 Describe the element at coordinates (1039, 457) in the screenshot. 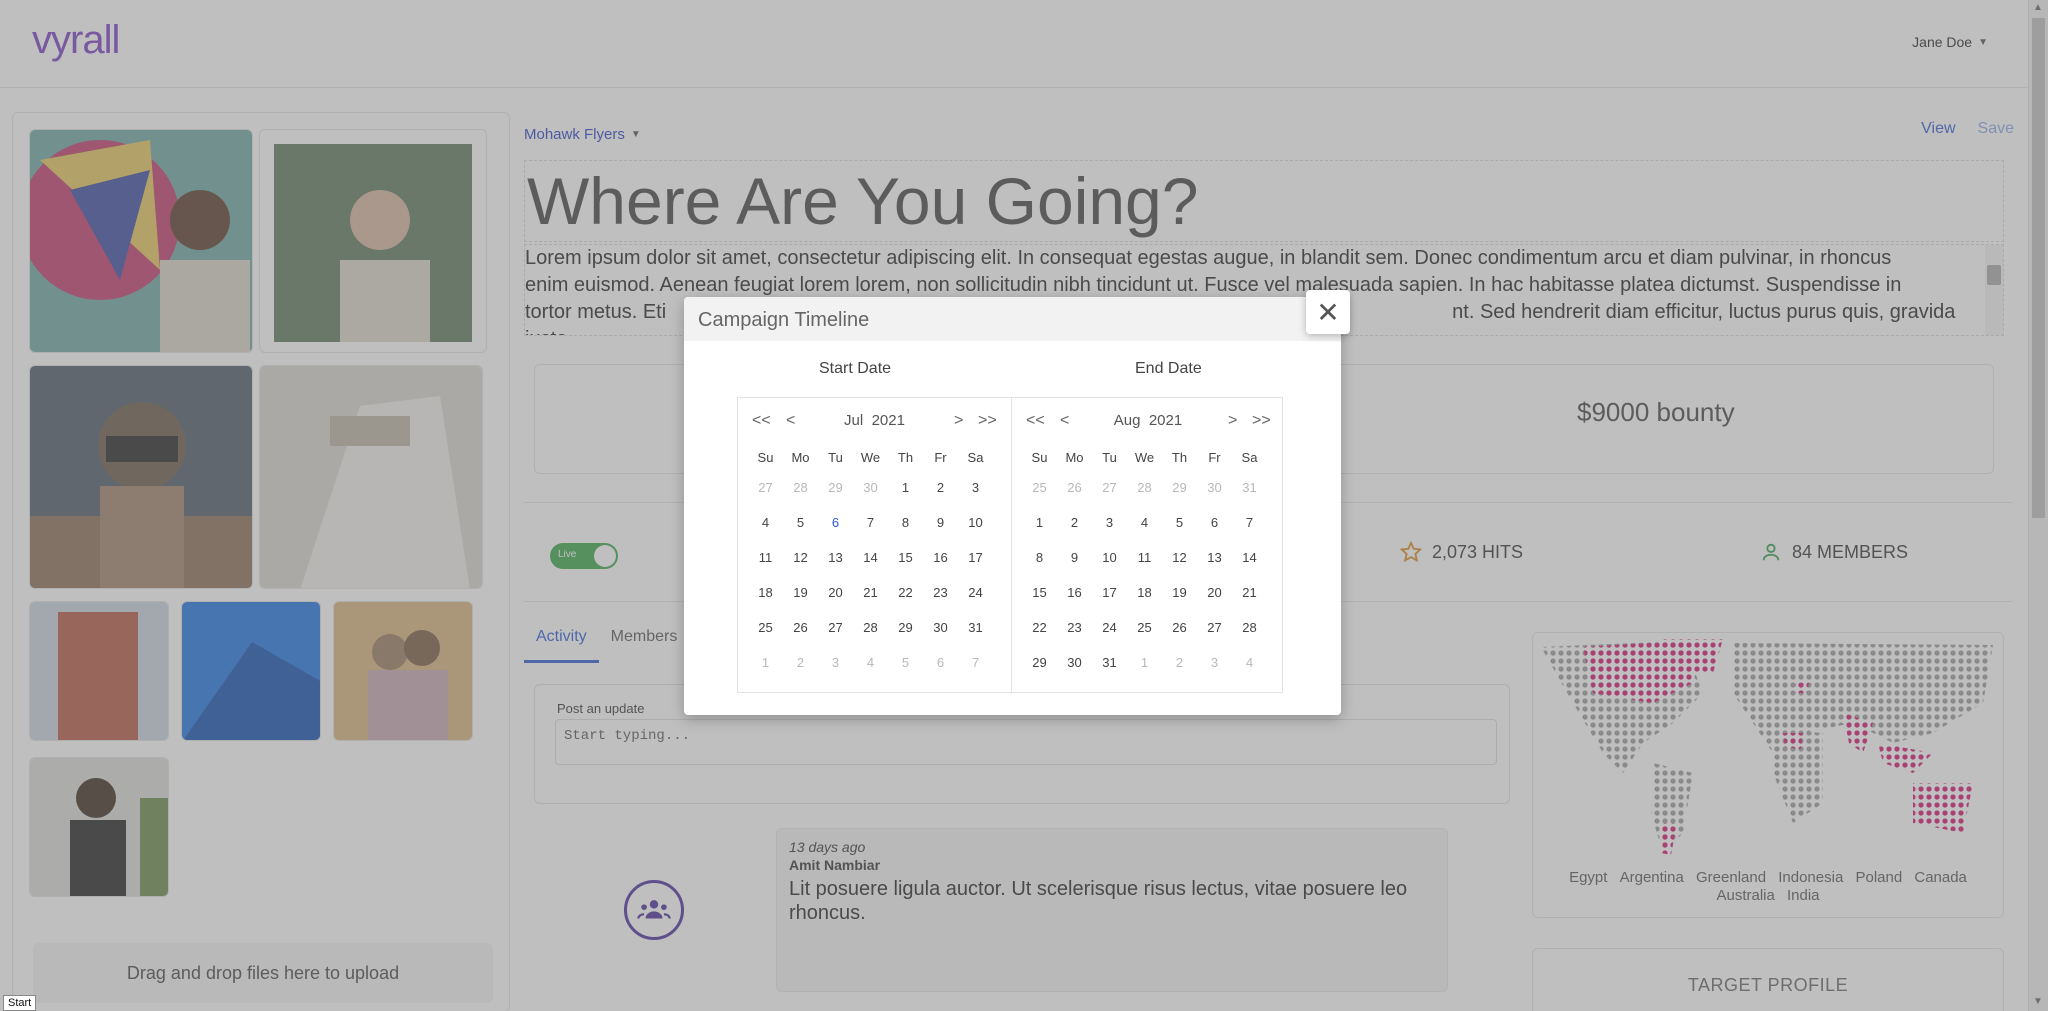

I see `weekday-label: Su` at that location.